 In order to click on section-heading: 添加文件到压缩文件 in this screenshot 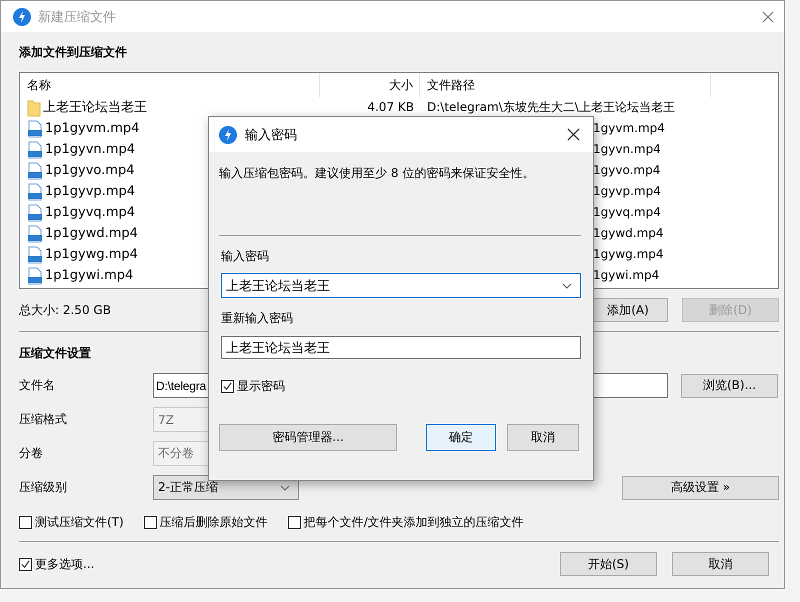, I will do `click(73, 52)`.